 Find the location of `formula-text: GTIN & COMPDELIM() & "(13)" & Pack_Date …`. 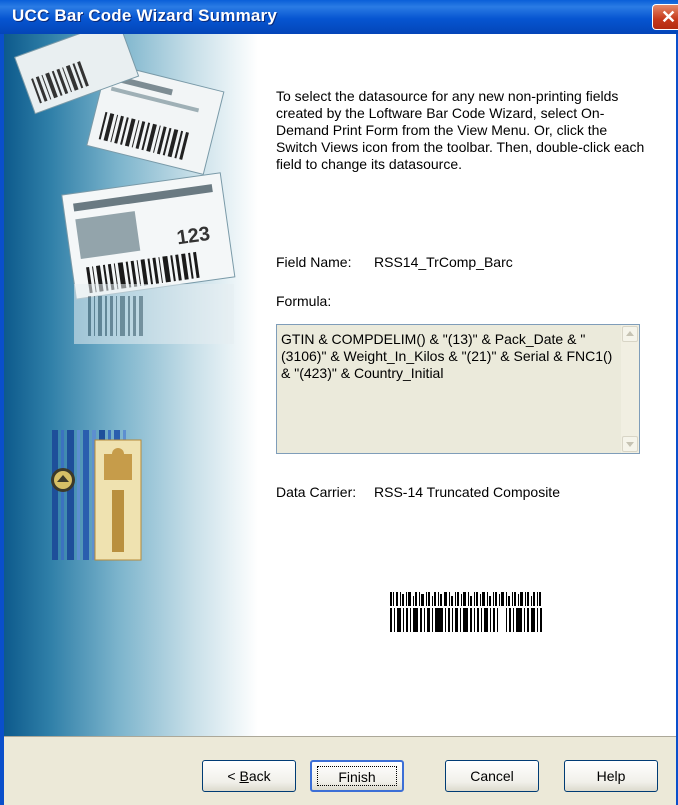

formula-text: GTIN & COMPDELIM() & "(13)" & Pack_Date … is located at coordinates (447, 356).